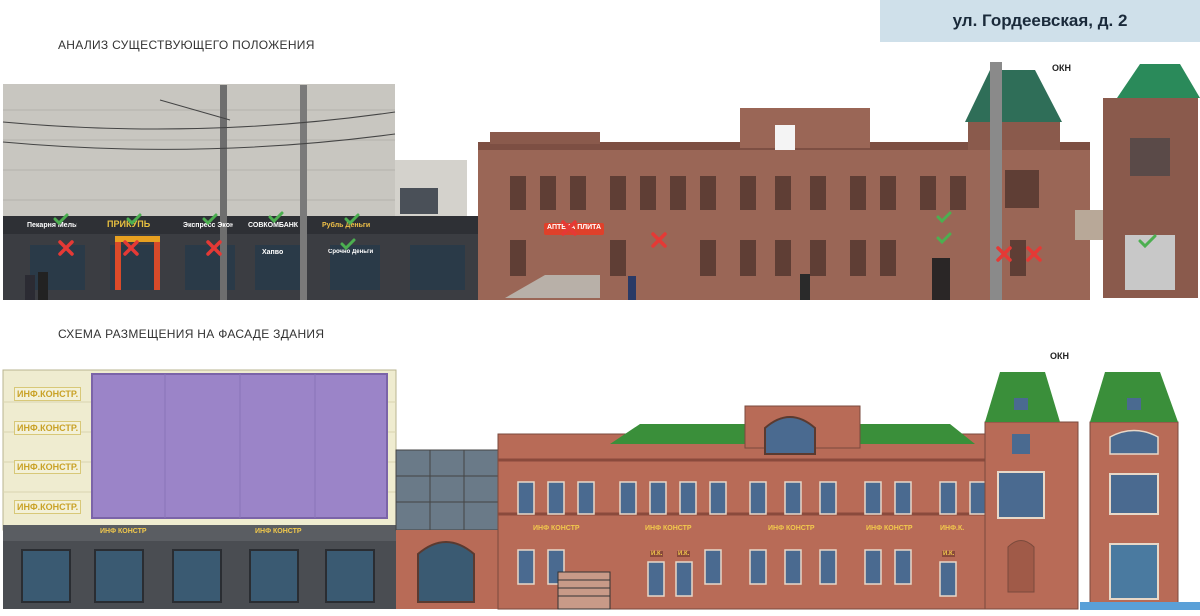 The image size is (1200, 616). I want to click on scheme-label-frieze-1: ИНФ КОНСТР, so click(556, 528).